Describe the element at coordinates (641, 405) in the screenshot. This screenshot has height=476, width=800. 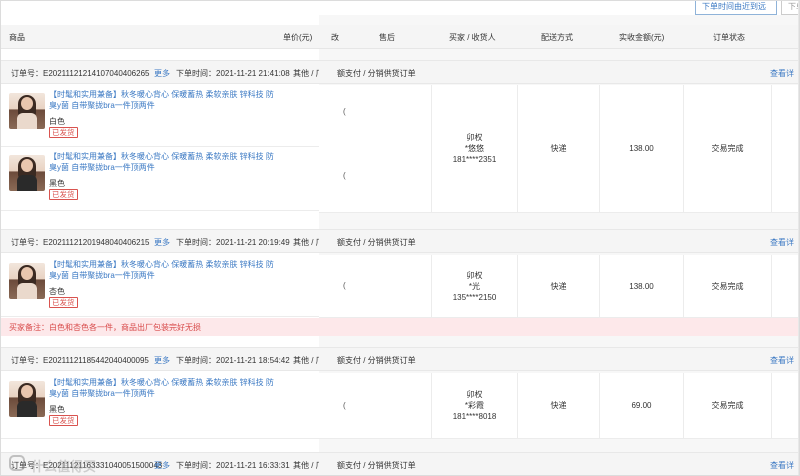
I see `amount-cell: 69.00` at that location.